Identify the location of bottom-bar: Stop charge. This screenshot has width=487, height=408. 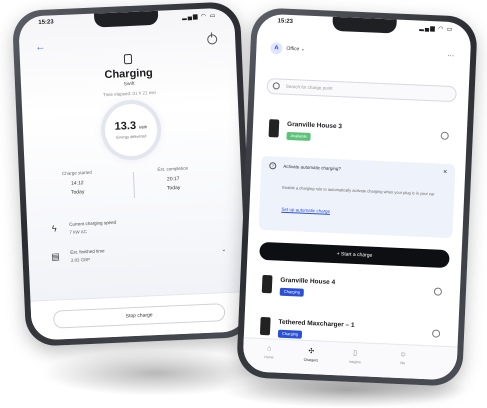
(139, 316).